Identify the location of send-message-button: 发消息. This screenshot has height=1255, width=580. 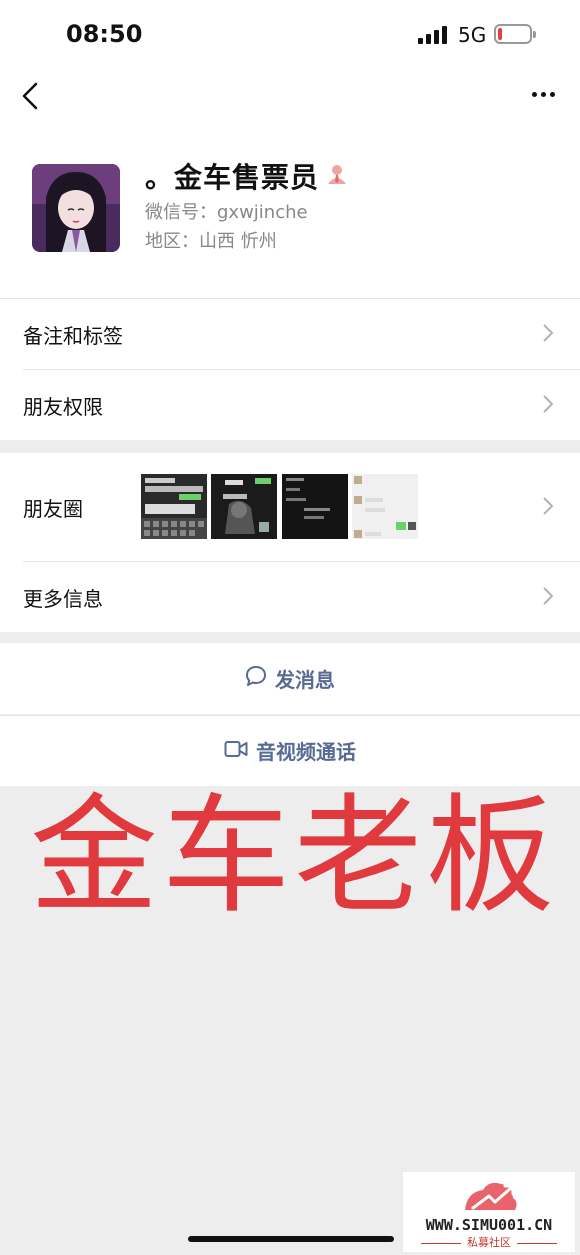
(290, 678).